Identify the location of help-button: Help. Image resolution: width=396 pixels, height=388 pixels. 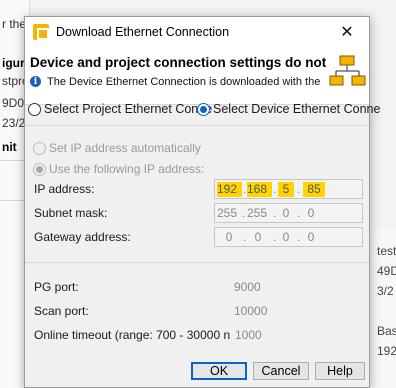
(340, 371).